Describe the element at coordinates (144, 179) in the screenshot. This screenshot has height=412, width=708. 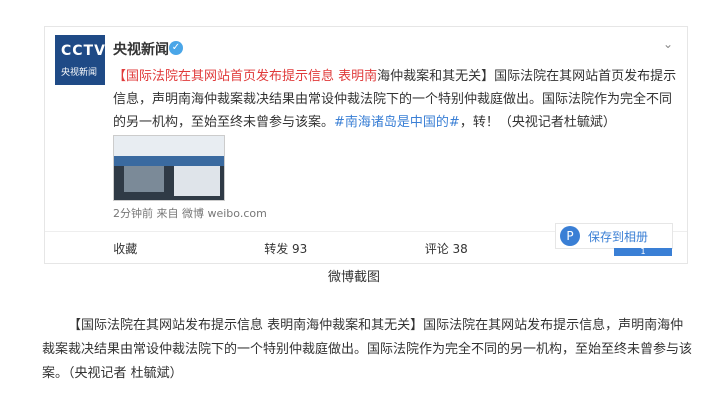
I see `image-building` at that location.